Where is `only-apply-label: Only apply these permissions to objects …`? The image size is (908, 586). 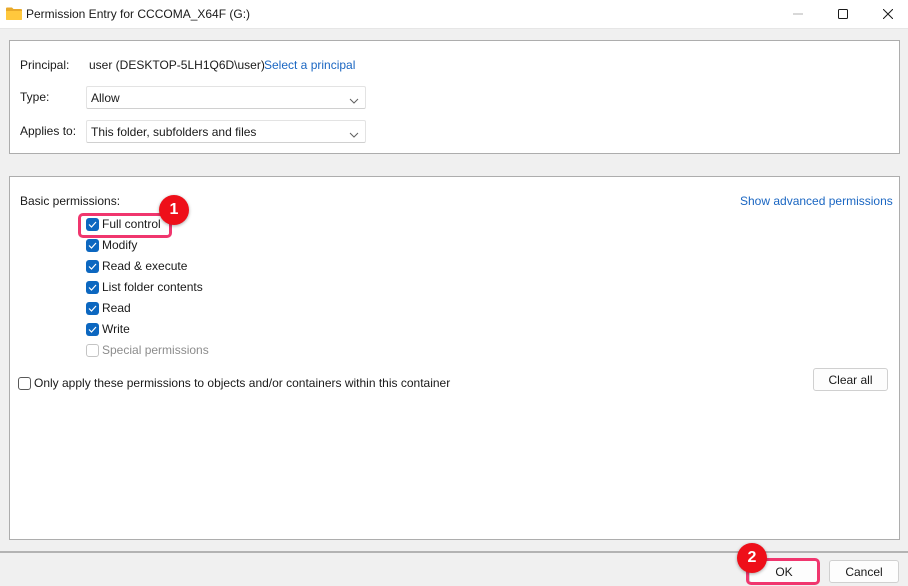 only-apply-label: Only apply these permissions to objects … is located at coordinates (242, 383).